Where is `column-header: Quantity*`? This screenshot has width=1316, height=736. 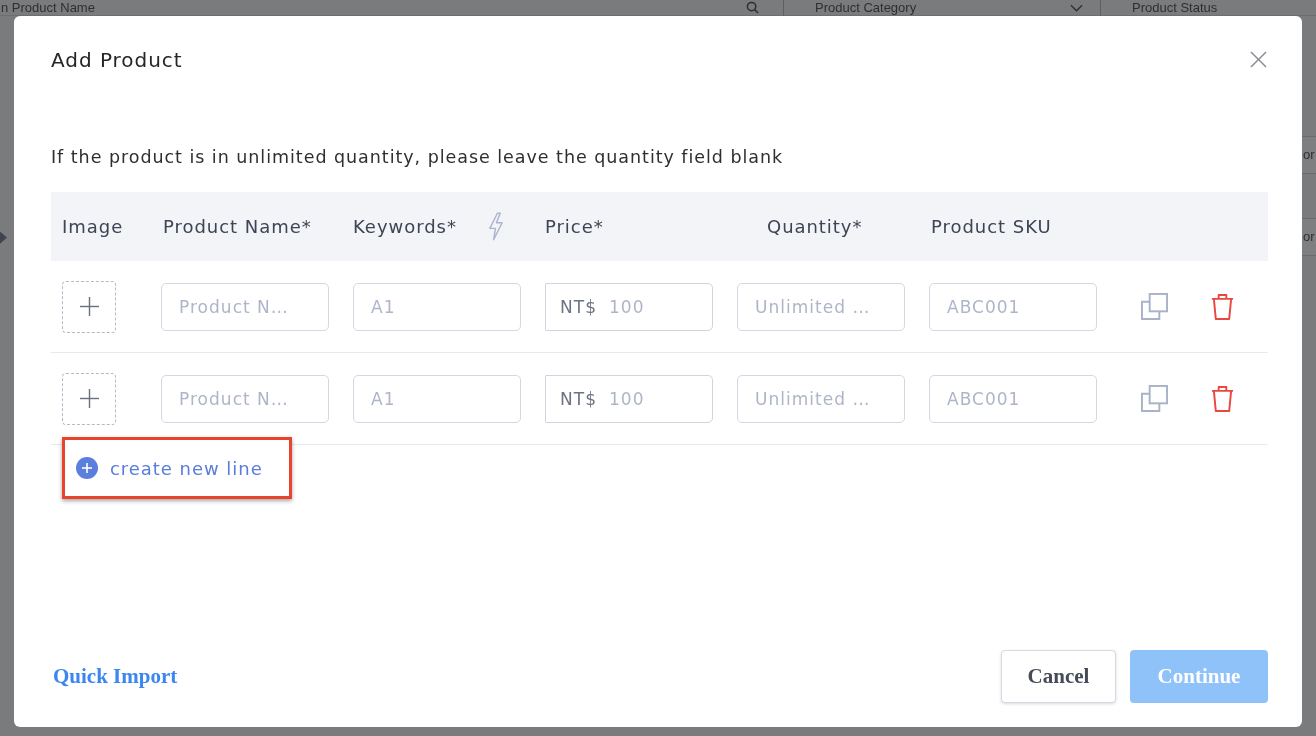
column-header: Quantity* is located at coordinates (815, 226).